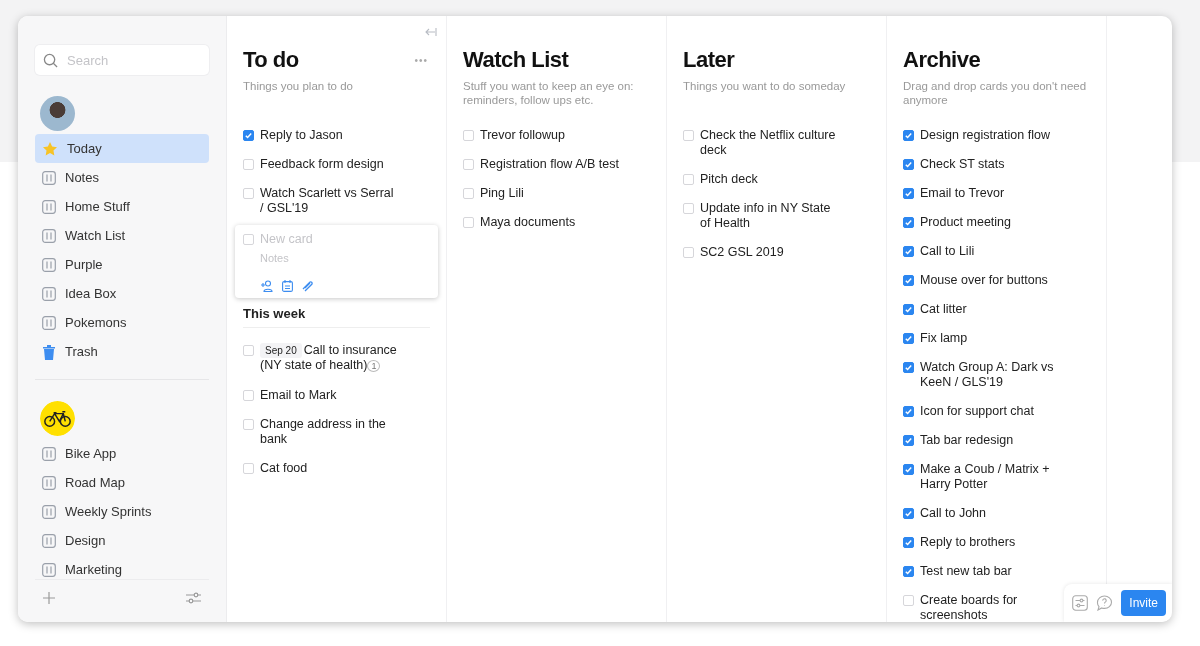  Describe the element at coordinates (335, 258) in the screenshot. I see `notes-field: Notes` at that location.